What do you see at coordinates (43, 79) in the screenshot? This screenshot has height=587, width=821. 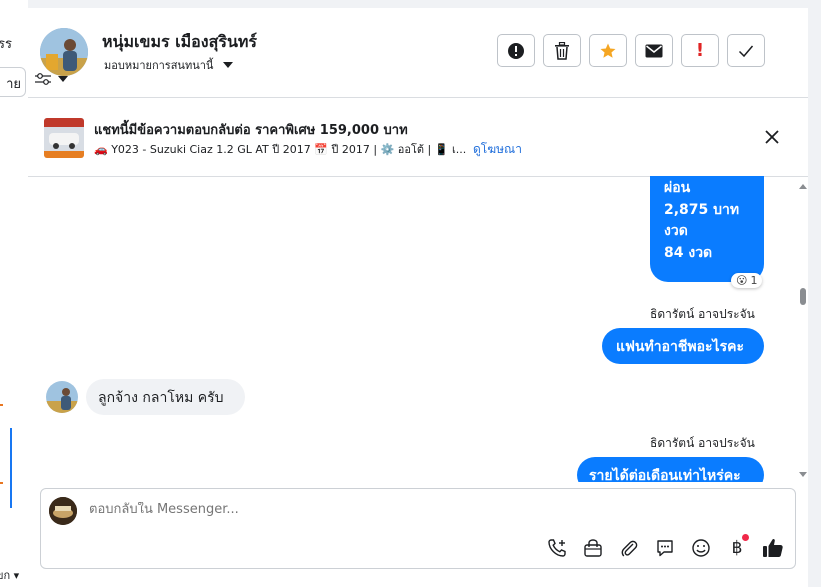 I see `sliders-icon` at bounding box center [43, 79].